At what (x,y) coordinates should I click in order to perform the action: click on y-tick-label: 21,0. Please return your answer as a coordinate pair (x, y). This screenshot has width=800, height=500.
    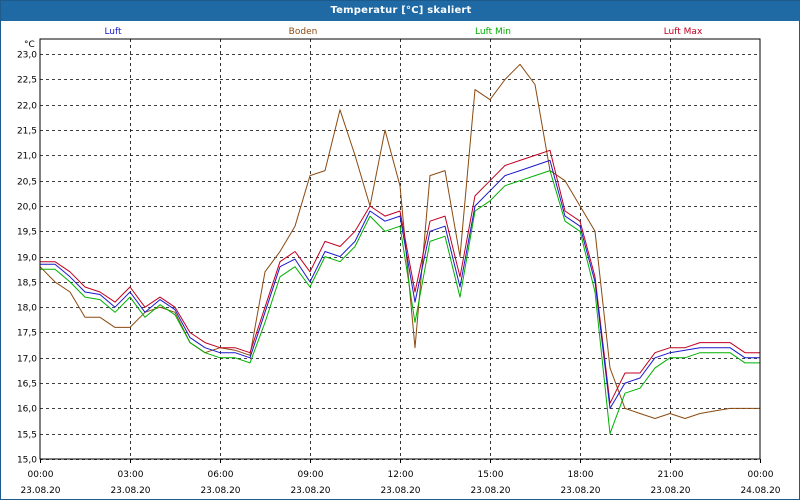
    Looking at the image, I should click on (27, 157).